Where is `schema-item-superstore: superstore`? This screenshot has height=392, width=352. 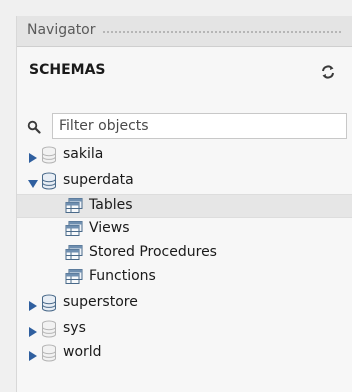
schema-item-superstore: superstore is located at coordinates (184, 303).